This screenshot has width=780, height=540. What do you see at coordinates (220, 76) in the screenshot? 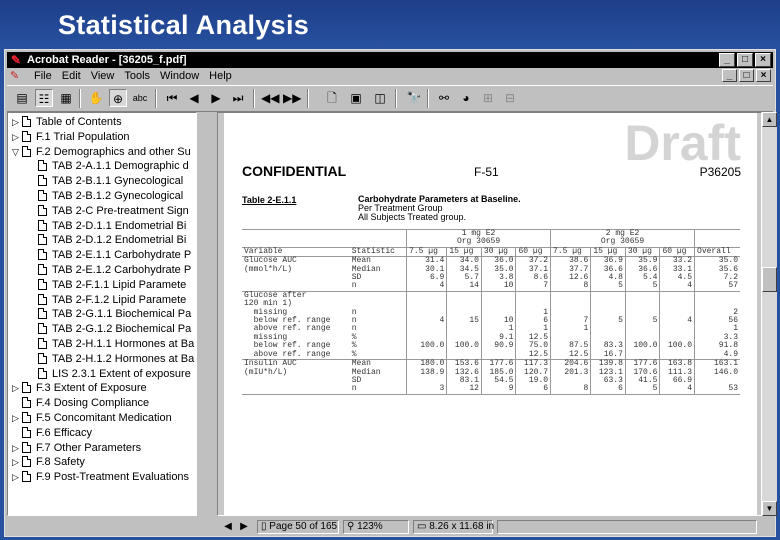
I see `menu-help: Help` at bounding box center [220, 76].